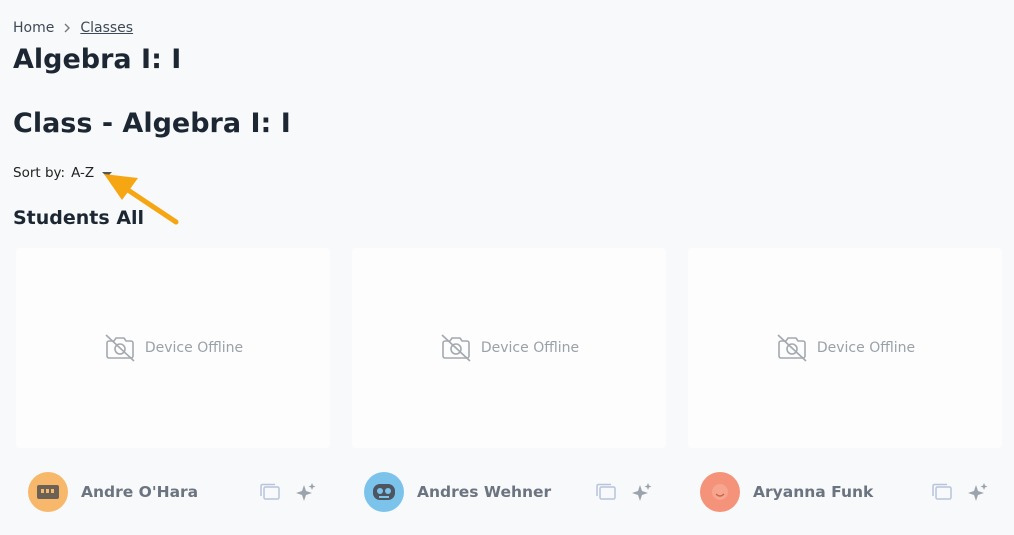 This screenshot has height=535, width=1014. What do you see at coordinates (505, 492) in the screenshot?
I see `student-name: Andres Wehner` at bounding box center [505, 492].